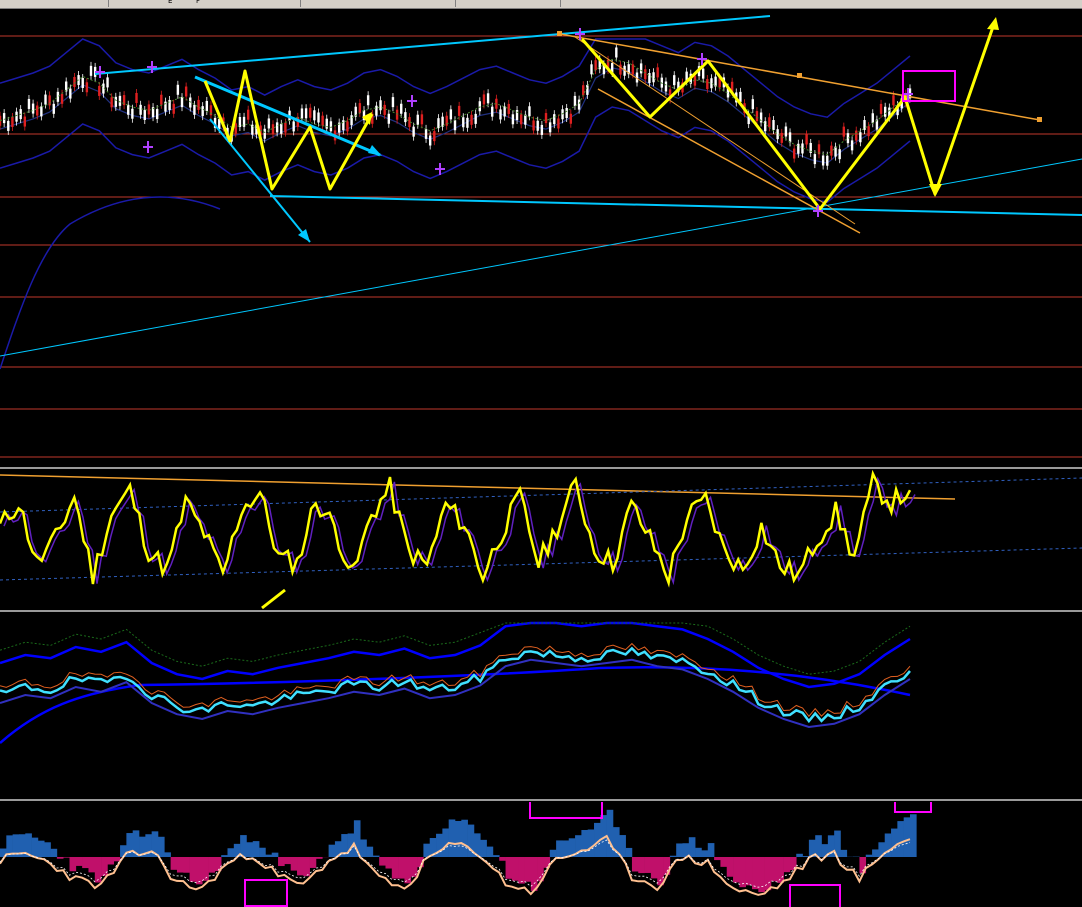  What do you see at coordinates (273, 599) in the screenshot?
I see `oscillator-1-arrow` at bounding box center [273, 599].